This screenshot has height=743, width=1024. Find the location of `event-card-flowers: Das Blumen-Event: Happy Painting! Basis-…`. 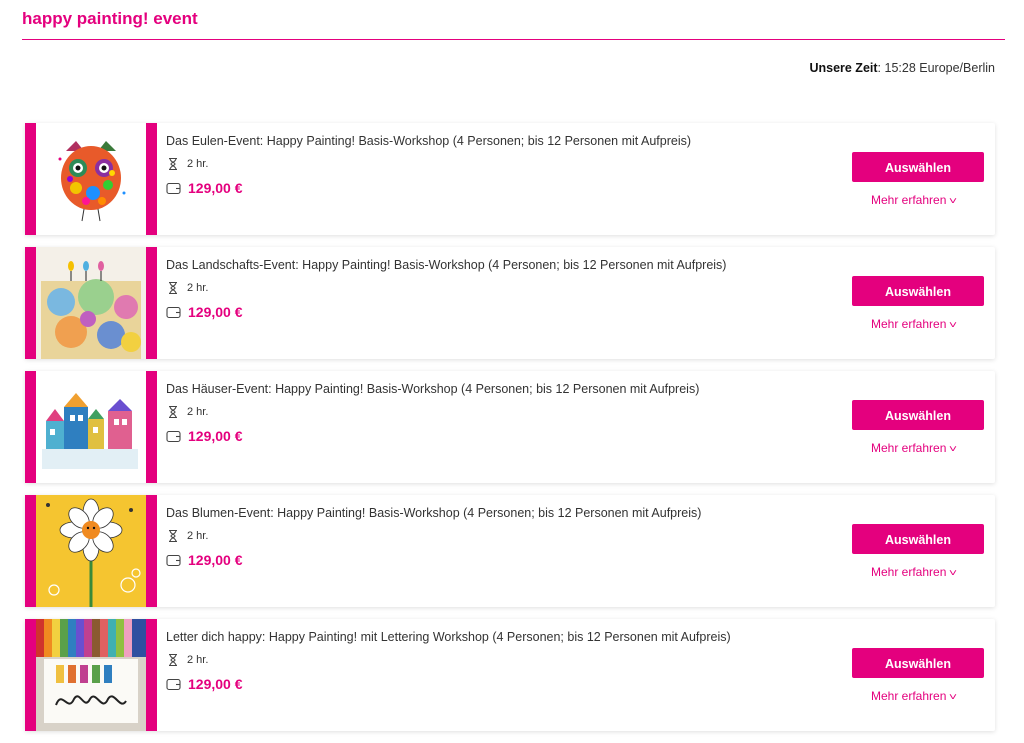

event-card-flowers: Das Blumen-Event: Happy Painting! Basis-… is located at coordinates (510, 551).